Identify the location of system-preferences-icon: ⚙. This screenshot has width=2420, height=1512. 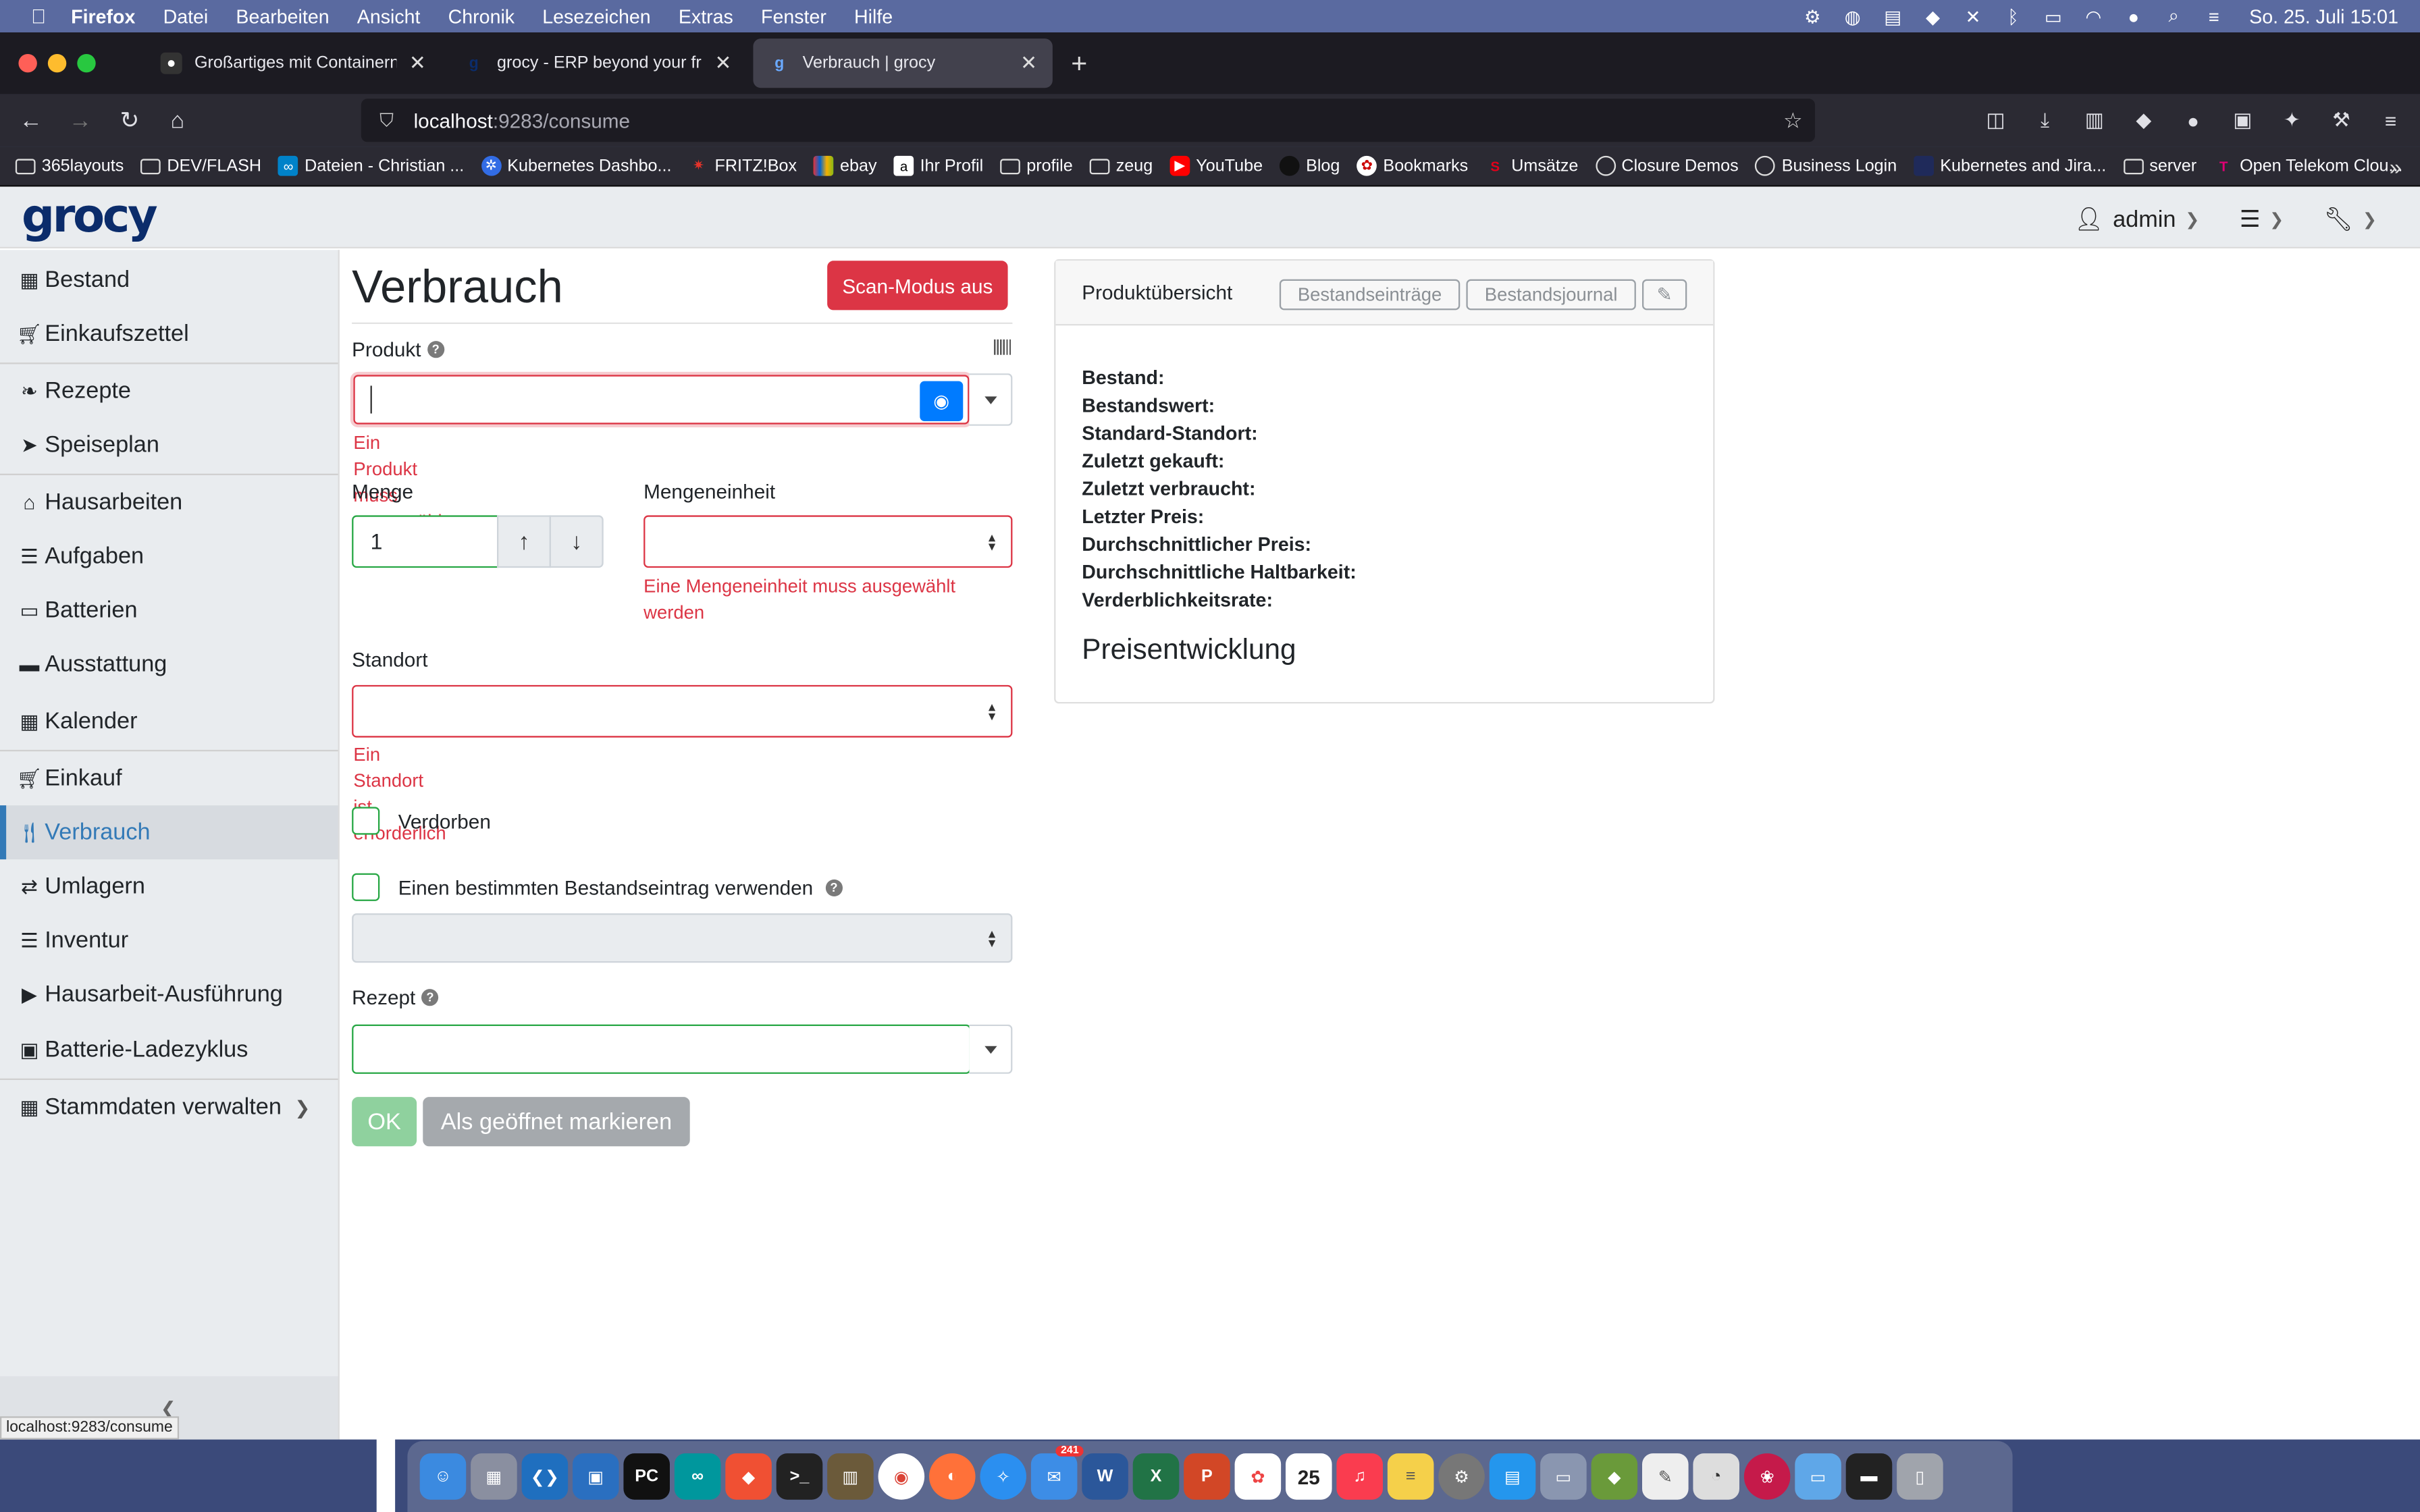
(1461, 1476).